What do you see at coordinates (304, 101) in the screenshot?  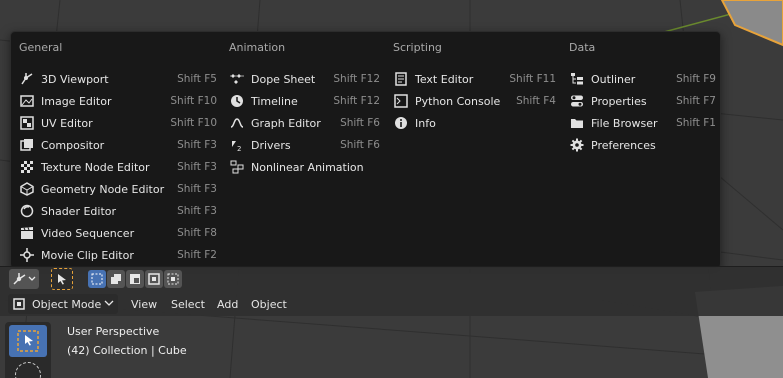 I see `menu-item-timeline: Timeline Shift F12` at bounding box center [304, 101].